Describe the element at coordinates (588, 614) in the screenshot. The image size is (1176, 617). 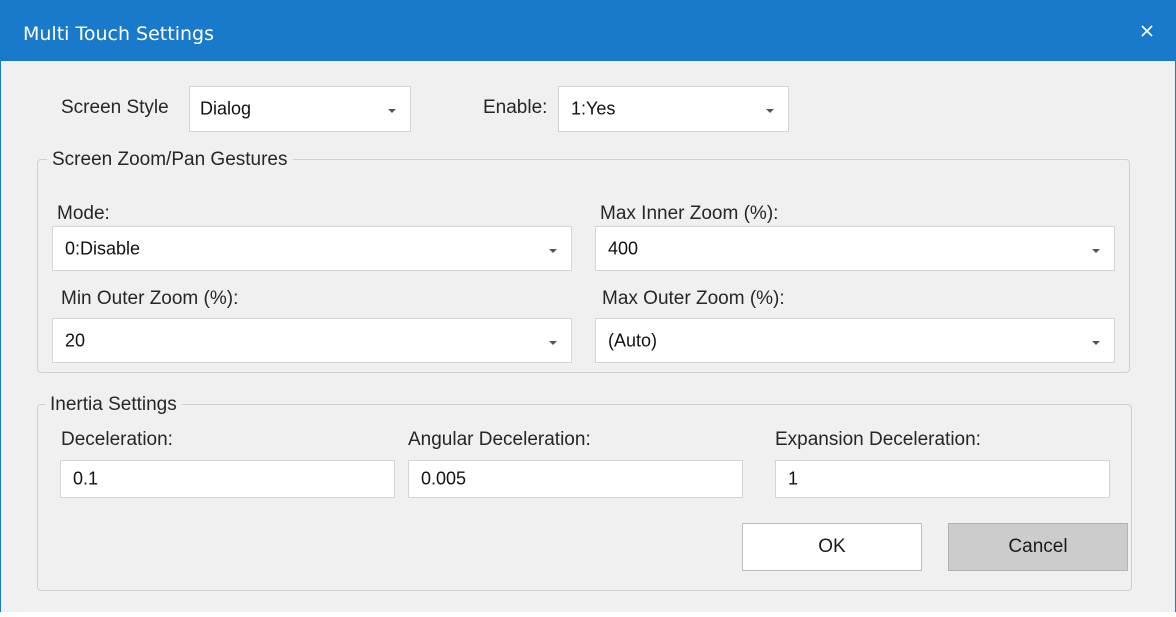
I see `window-bottom-edge` at that location.